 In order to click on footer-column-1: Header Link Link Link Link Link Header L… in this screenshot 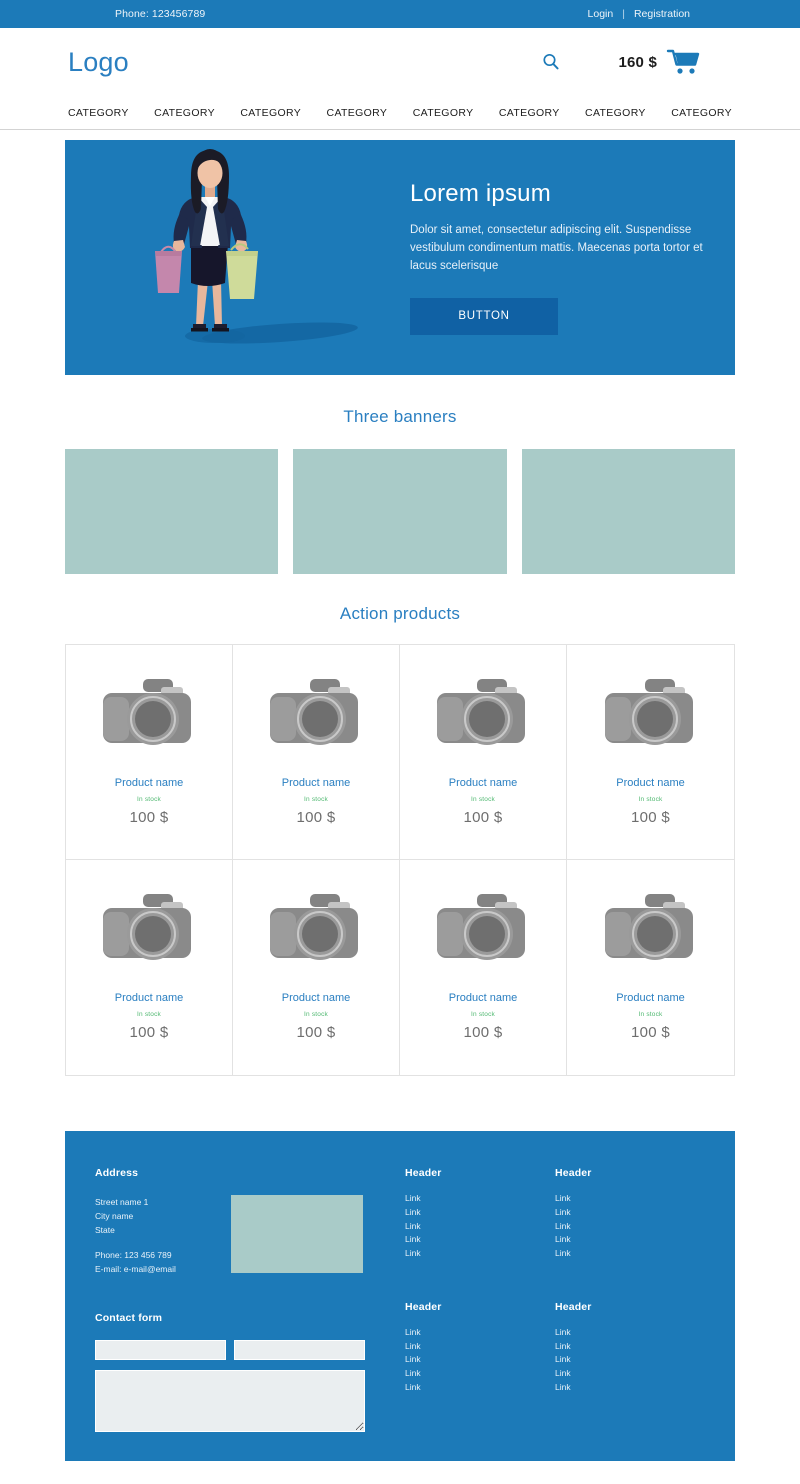, I will do `click(480, 1302)`.